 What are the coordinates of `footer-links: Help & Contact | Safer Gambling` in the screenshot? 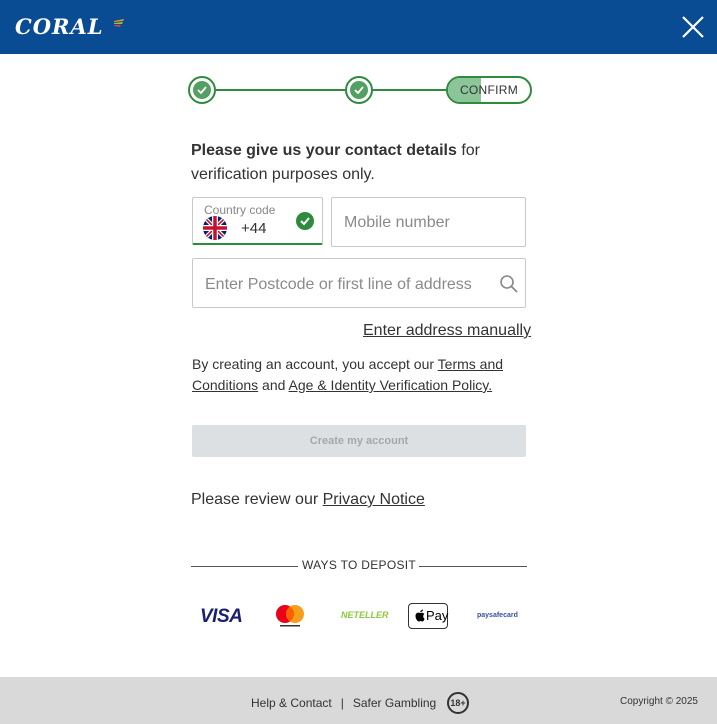 It's located at (343, 703).